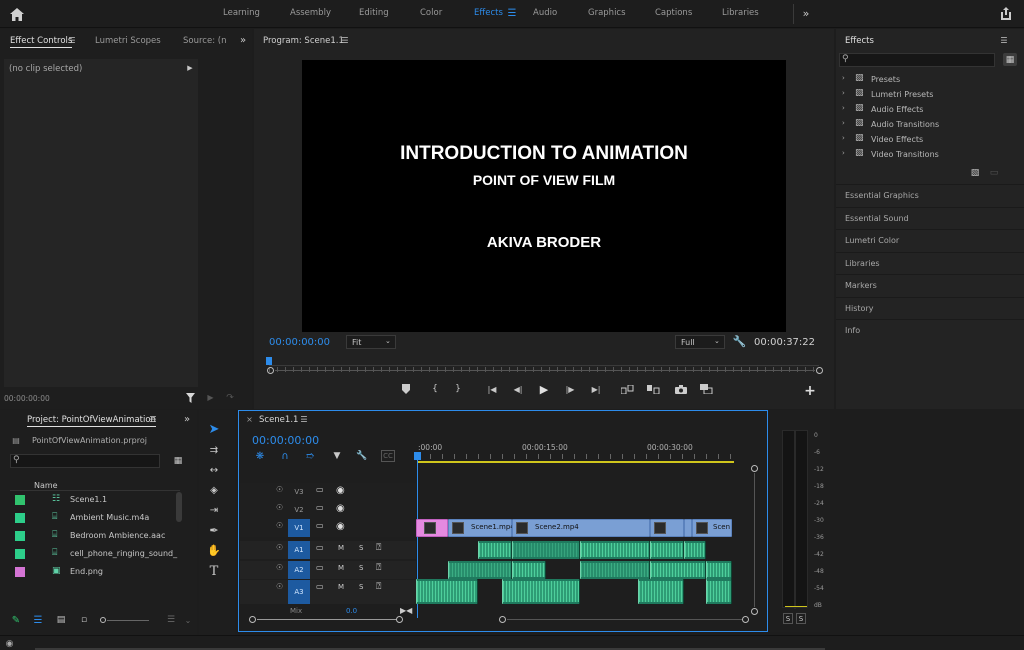 The height and width of the screenshot is (650, 1024). I want to click on microphone-icon: ⍰, so click(378, 548).